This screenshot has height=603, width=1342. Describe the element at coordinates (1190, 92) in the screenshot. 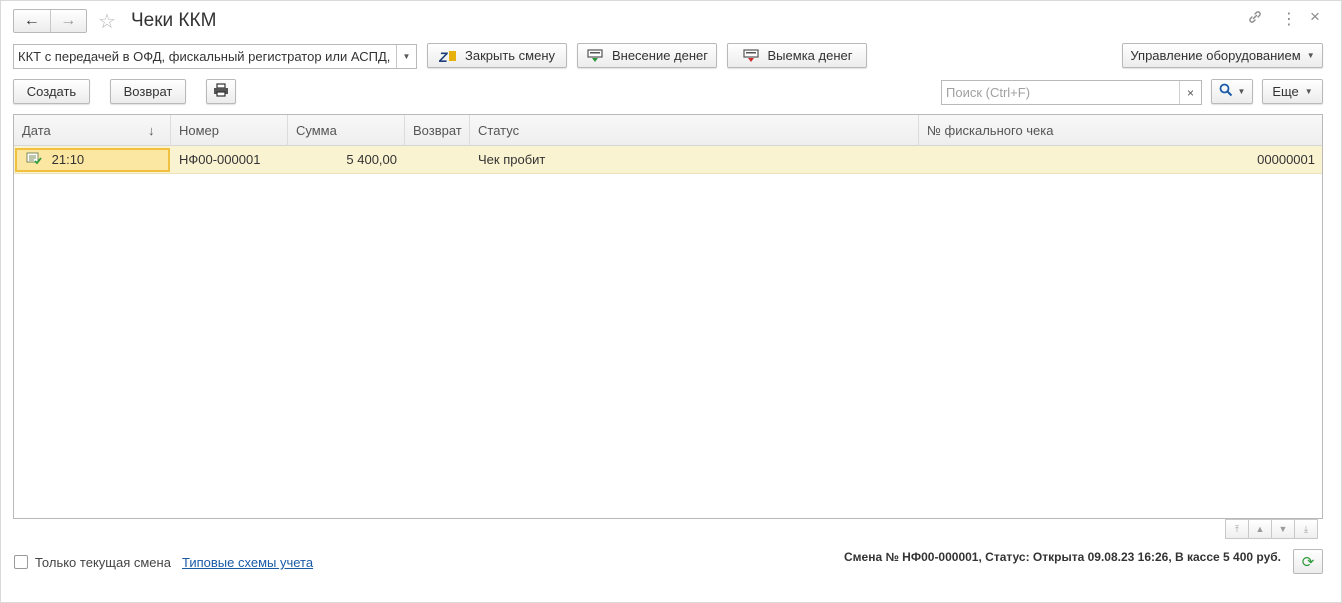

I see `clear-search-icon: ×` at that location.